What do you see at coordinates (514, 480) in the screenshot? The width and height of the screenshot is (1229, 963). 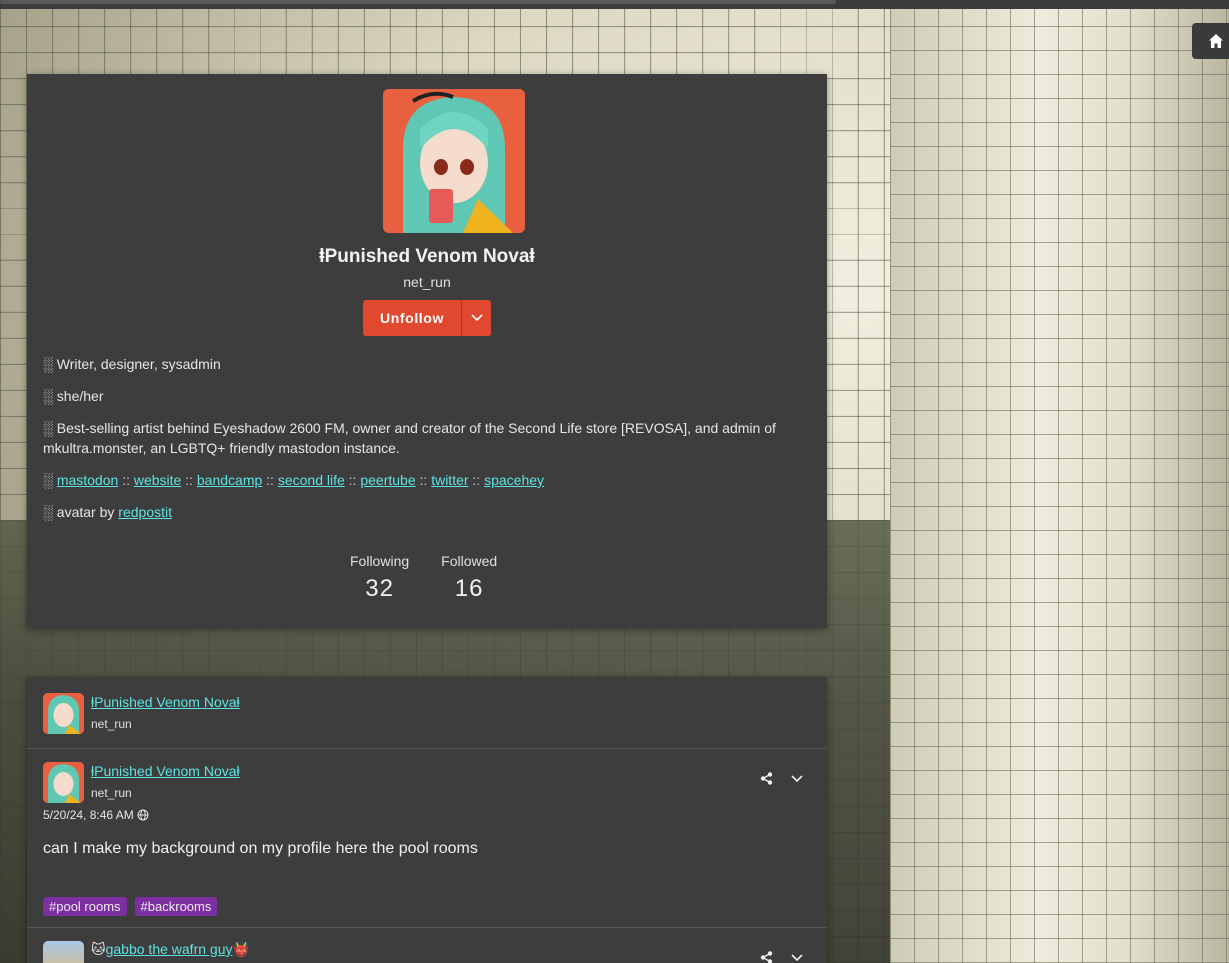 I see `link-spacehey: spacehey` at bounding box center [514, 480].